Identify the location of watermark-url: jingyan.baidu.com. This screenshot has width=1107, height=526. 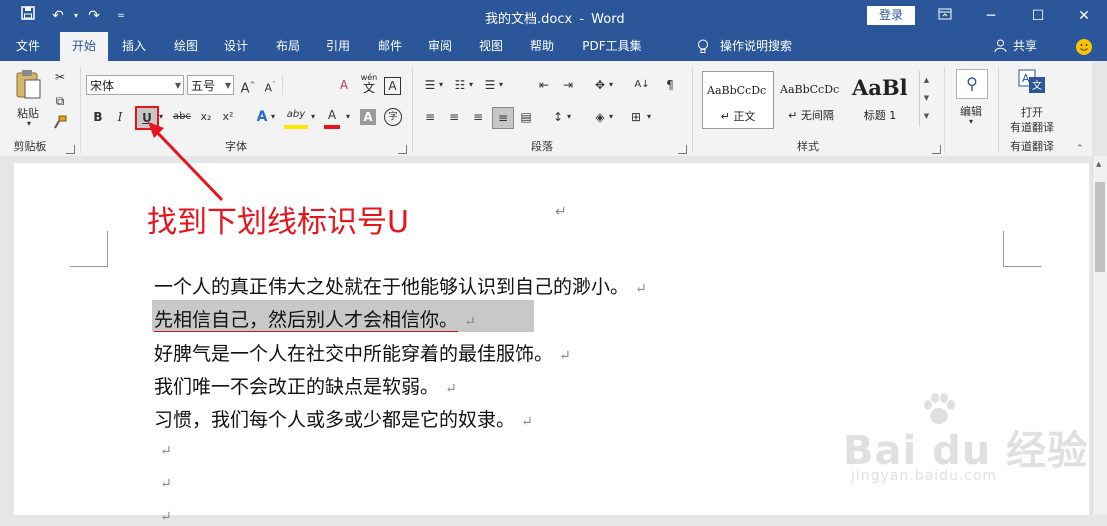
(924, 476).